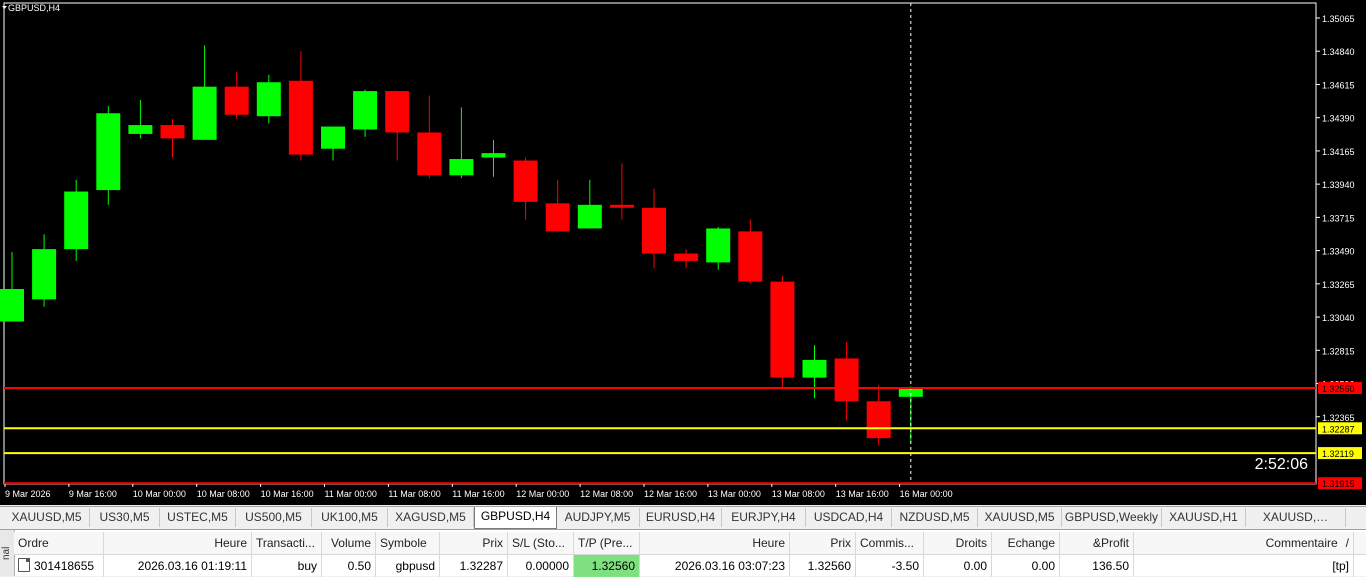  I want to click on table-cell: buy, so click(287, 566).